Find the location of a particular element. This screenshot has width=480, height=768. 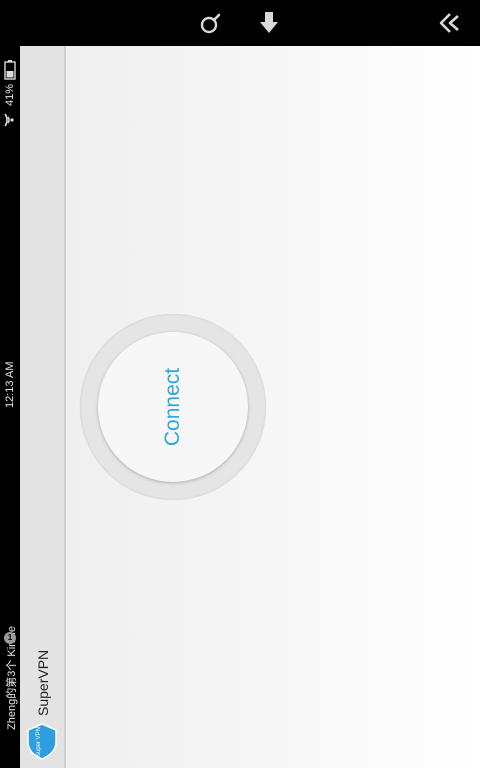

app-logo-icon: Super VPN is located at coordinates (42, 741).